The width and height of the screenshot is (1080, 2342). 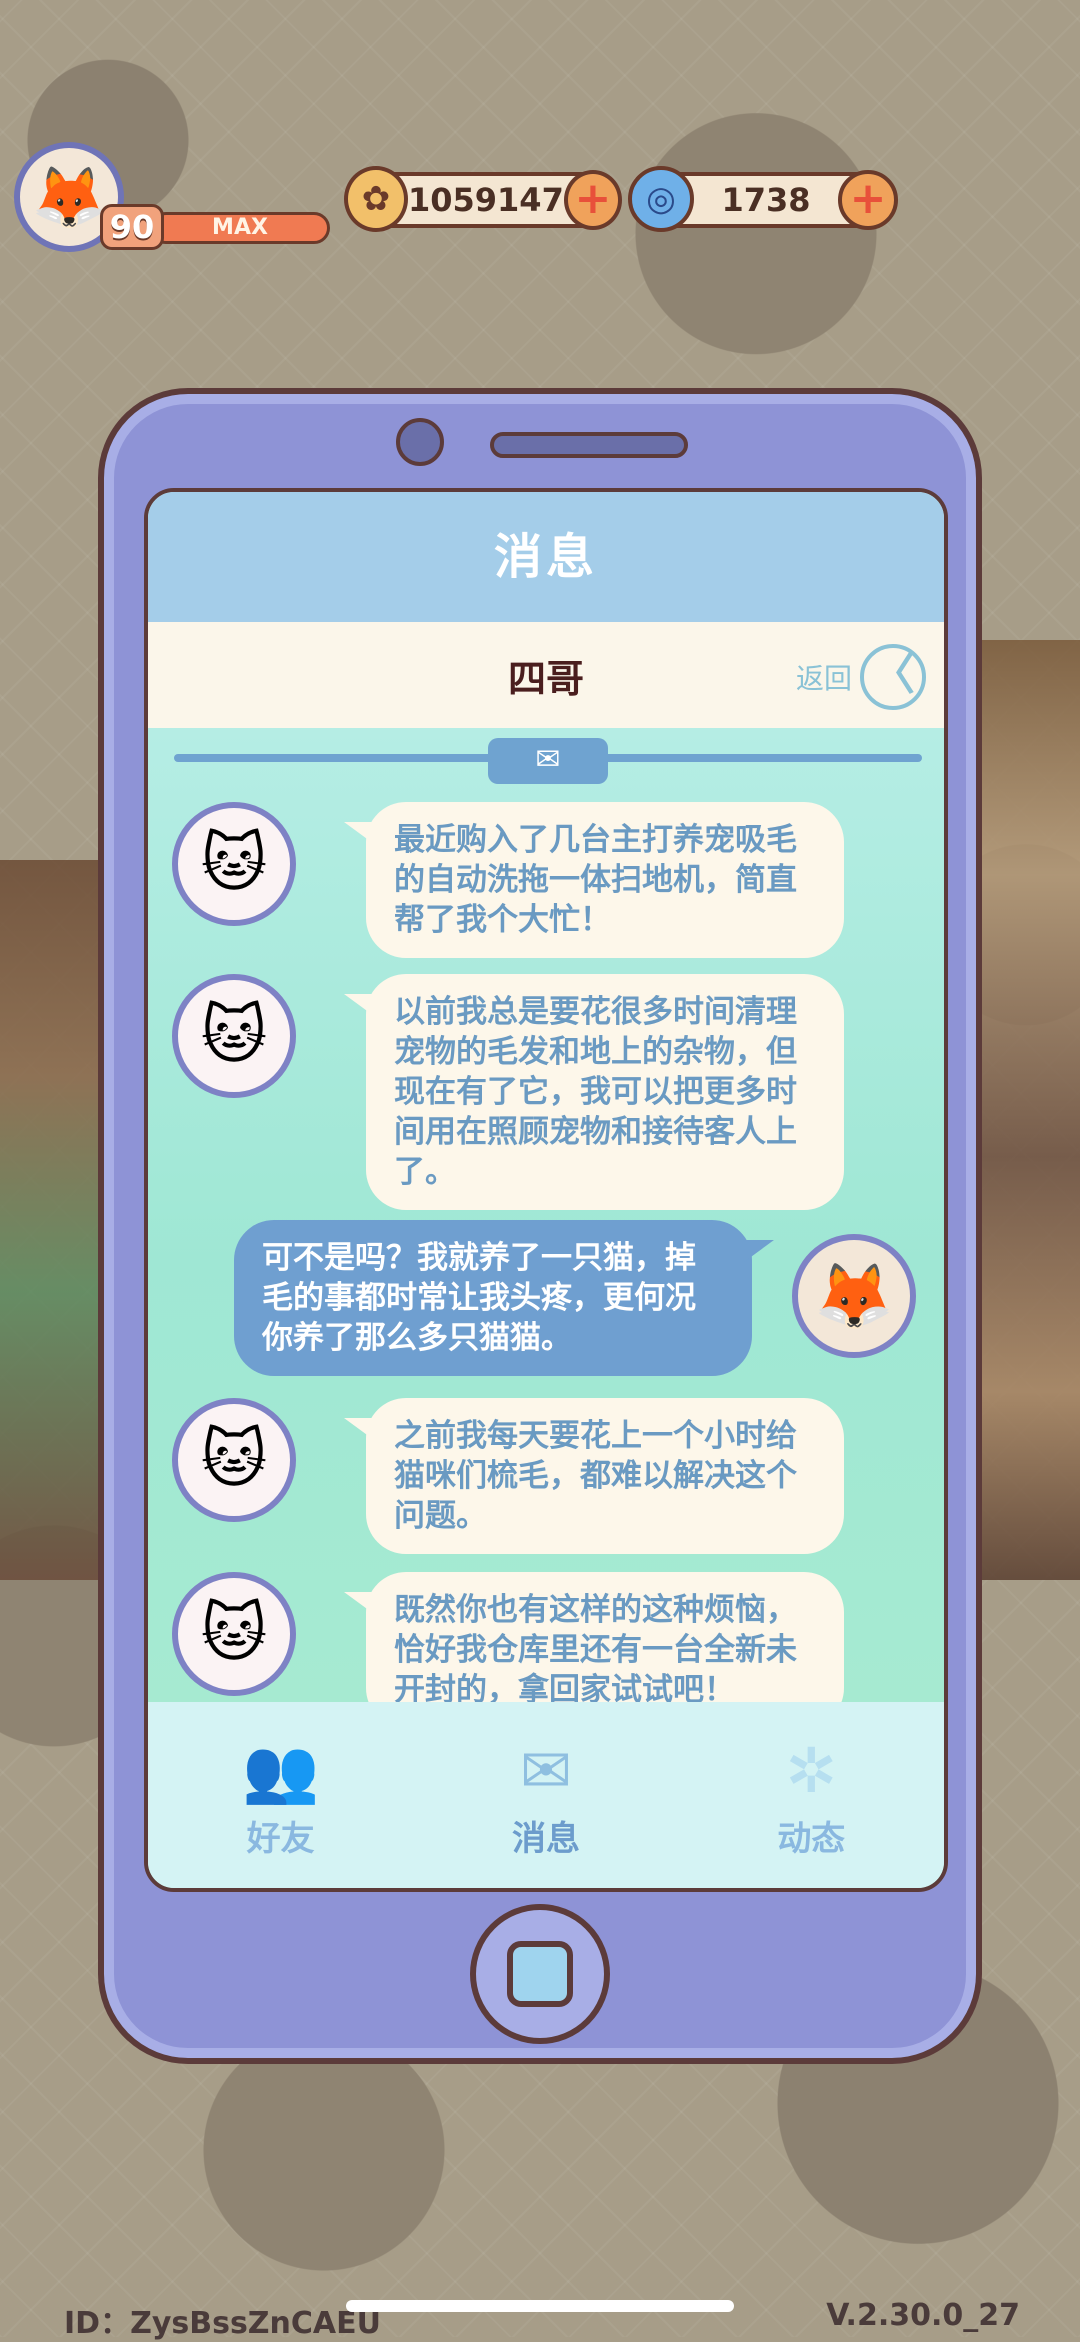 What do you see at coordinates (589, 445) in the screenshot?
I see `speaker` at bounding box center [589, 445].